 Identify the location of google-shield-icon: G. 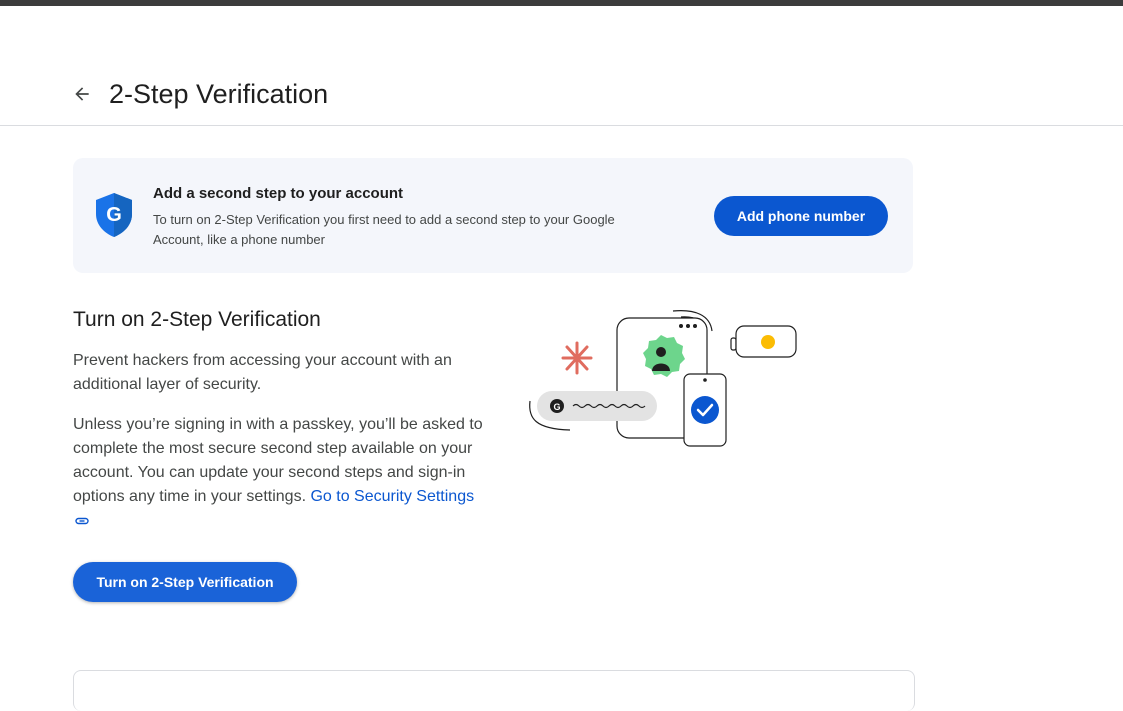
(114, 215).